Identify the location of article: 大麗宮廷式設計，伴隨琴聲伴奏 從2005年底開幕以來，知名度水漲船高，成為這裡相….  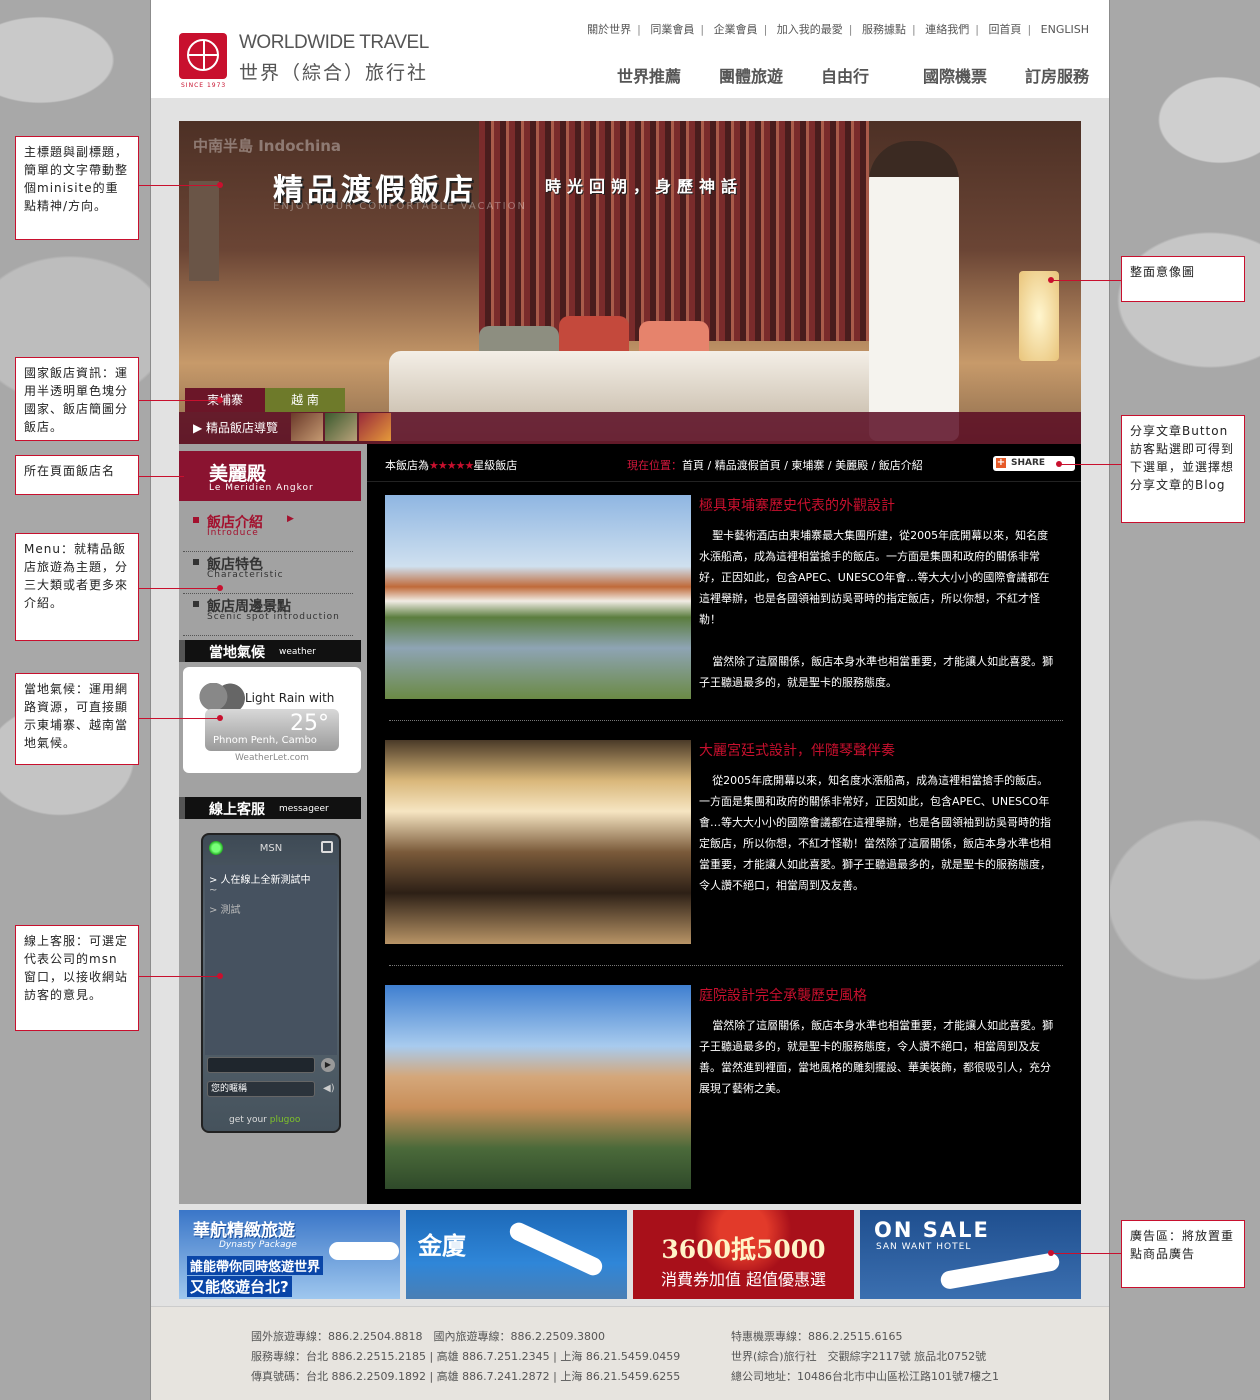
(725, 842).